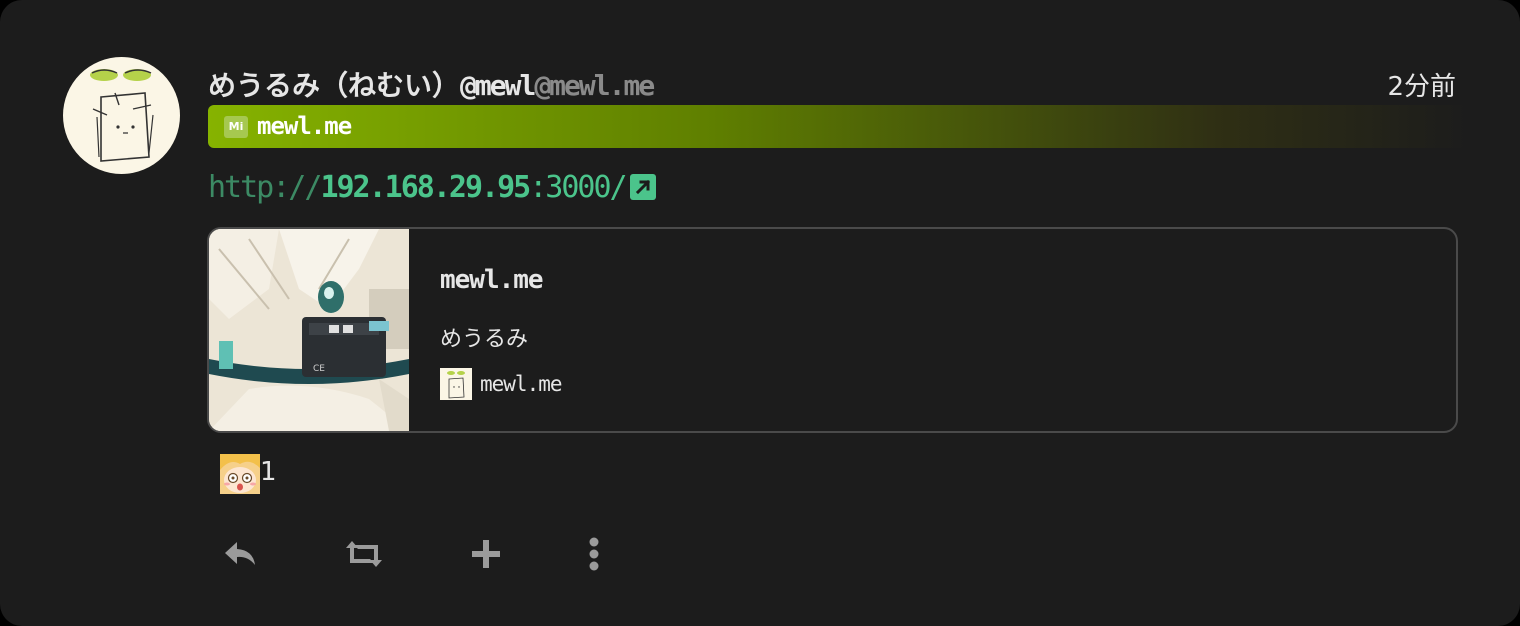  I want to click on timestamp: 2分前, so click(1421, 84).